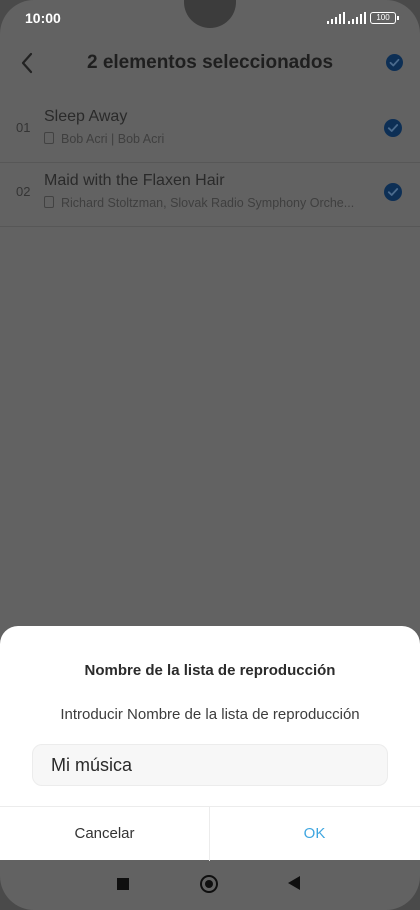  What do you see at coordinates (23, 127) in the screenshot?
I see `track-number: 01` at bounding box center [23, 127].